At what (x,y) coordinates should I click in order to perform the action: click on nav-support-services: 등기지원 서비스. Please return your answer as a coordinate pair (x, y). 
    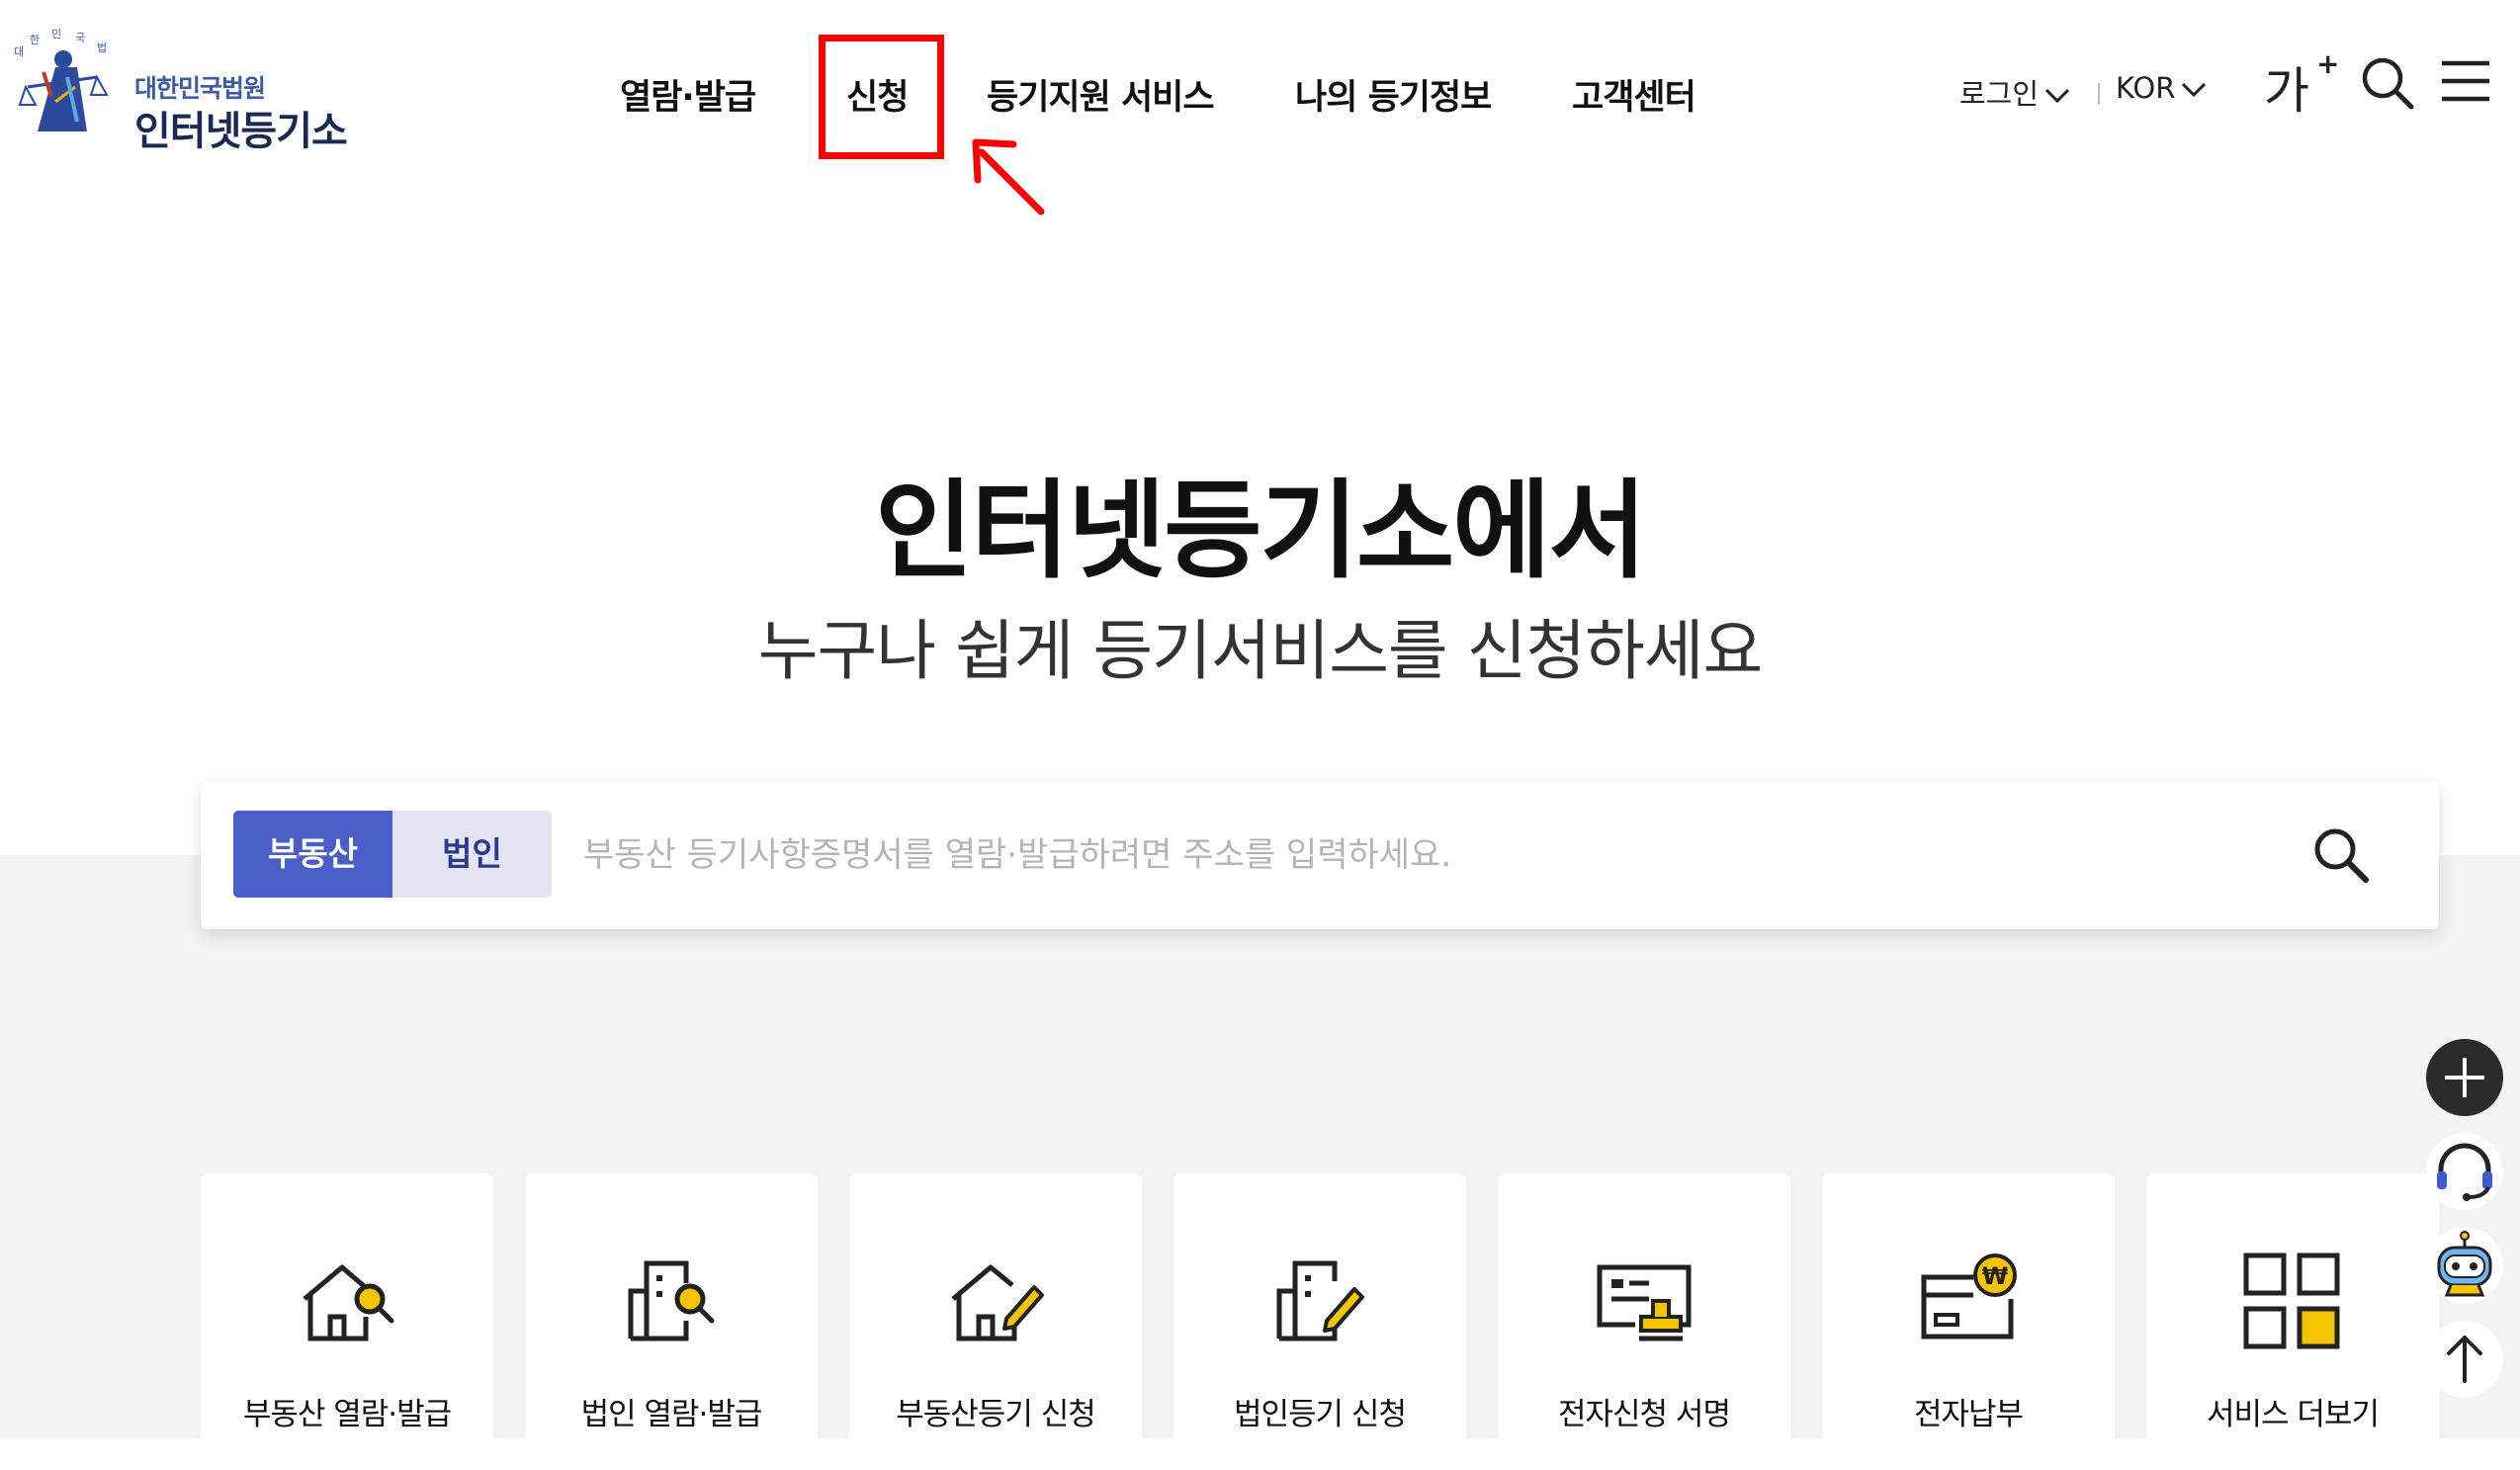
    Looking at the image, I should click on (1101, 94).